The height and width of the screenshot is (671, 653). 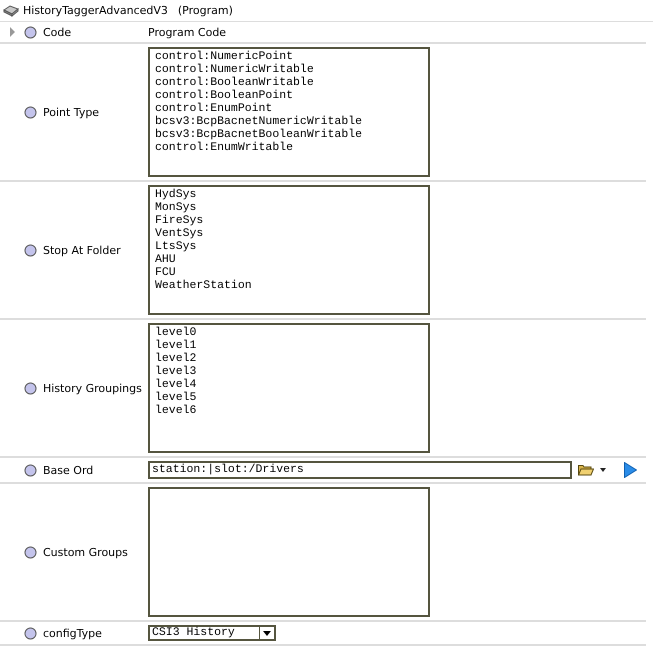 I want to click on expand-arrow-icon, so click(x=12, y=32).